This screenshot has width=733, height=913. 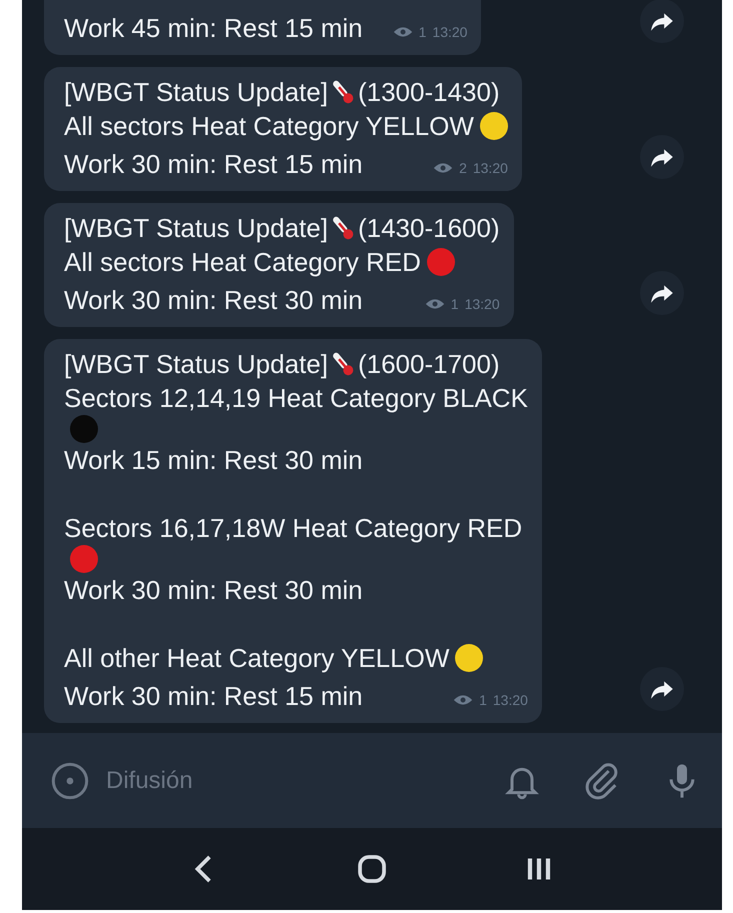 What do you see at coordinates (257, 658) in the screenshot?
I see `message-text: All other Heat Category YELLOW` at bounding box center [257, 658].